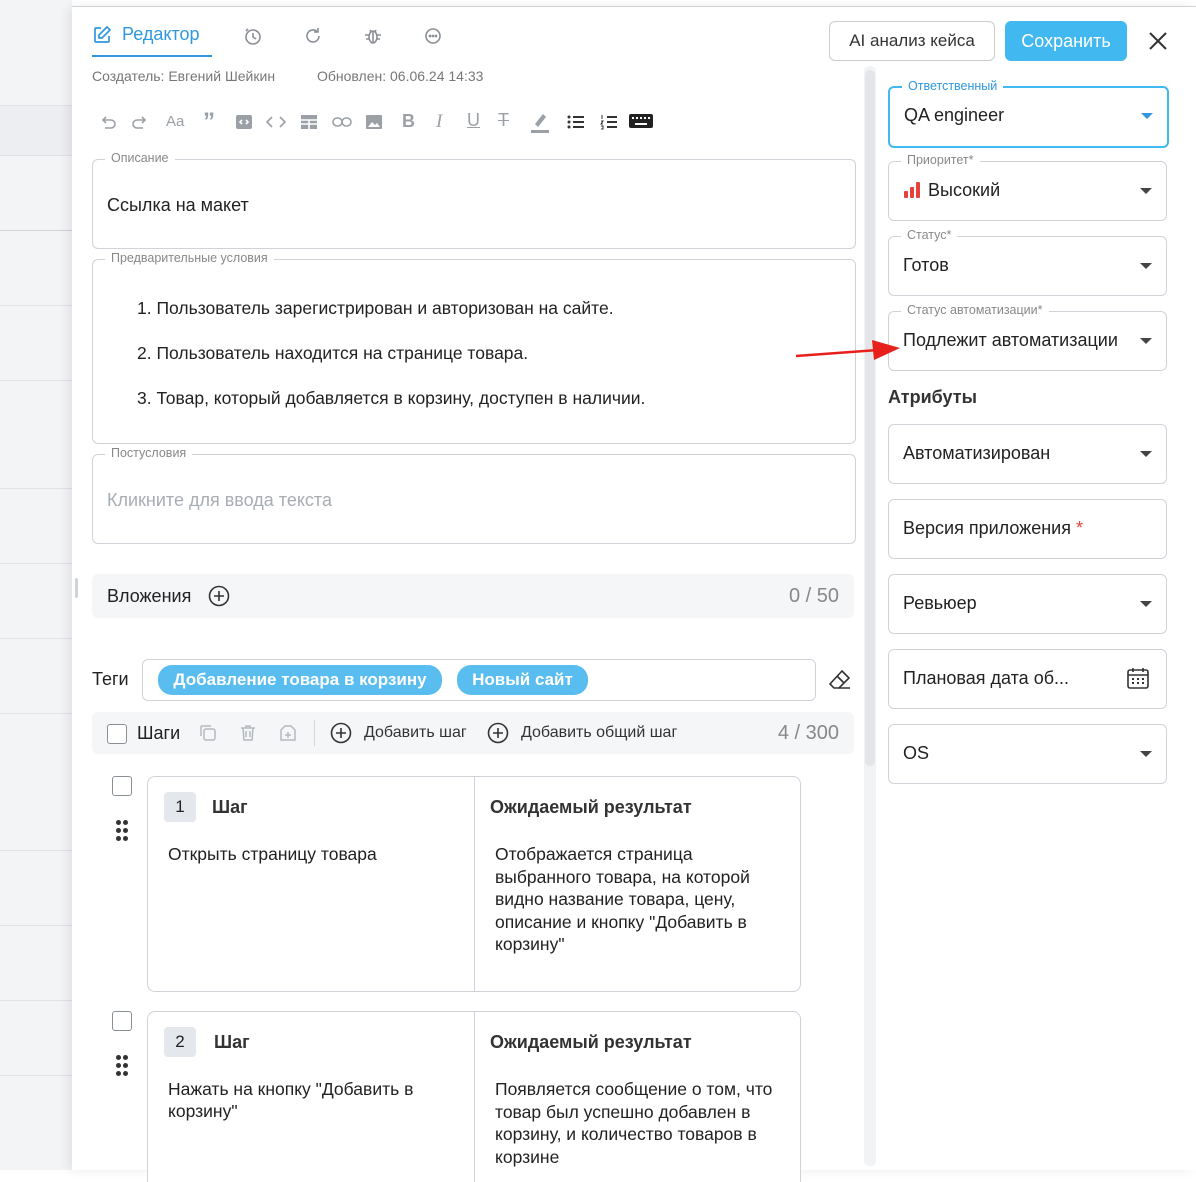 This screenshot has height=1182, width=1196. I want to click on strikethrough-icon: T, so click(503, 120).